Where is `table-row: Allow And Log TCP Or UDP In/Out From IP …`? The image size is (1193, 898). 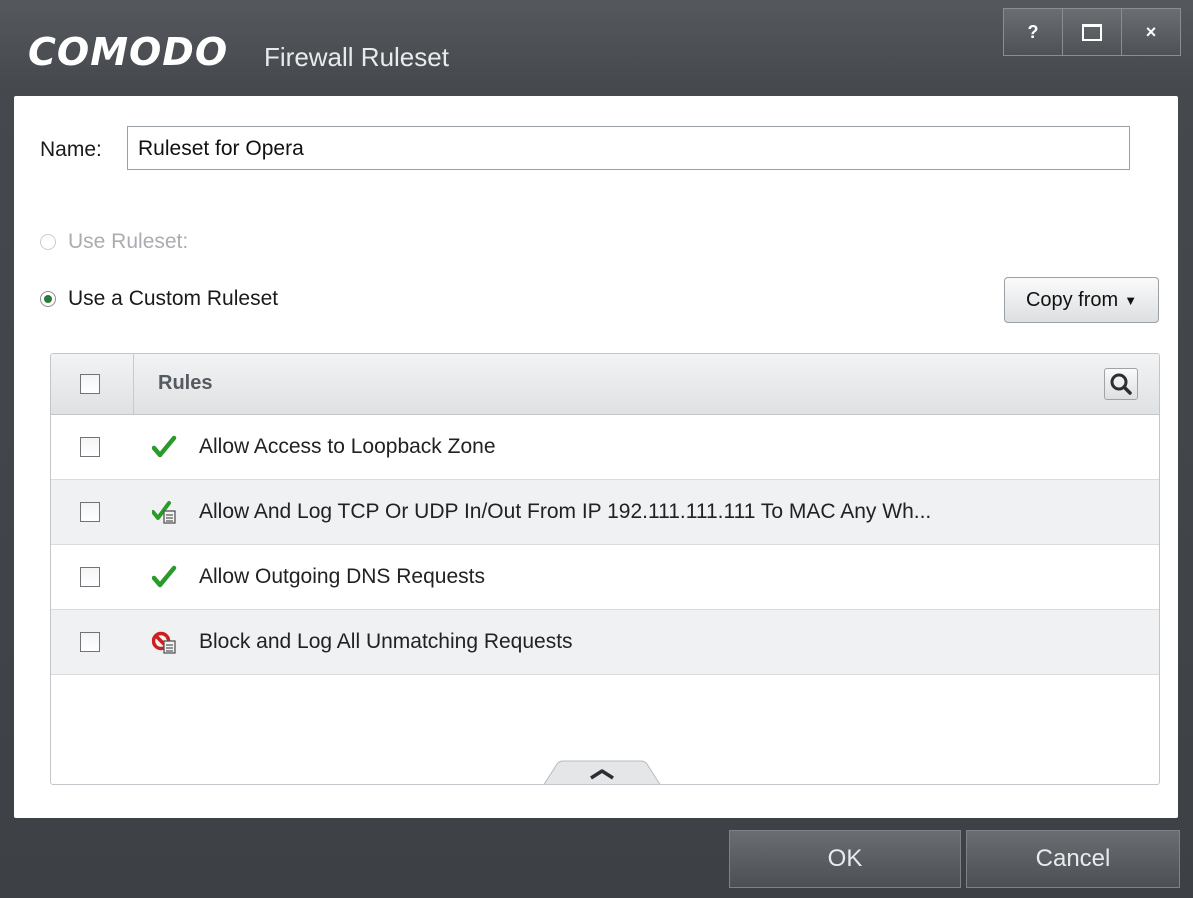 table-row: Allow And Log TCP Or UDP In/Out From IP … is located at coordinates (605, 512).